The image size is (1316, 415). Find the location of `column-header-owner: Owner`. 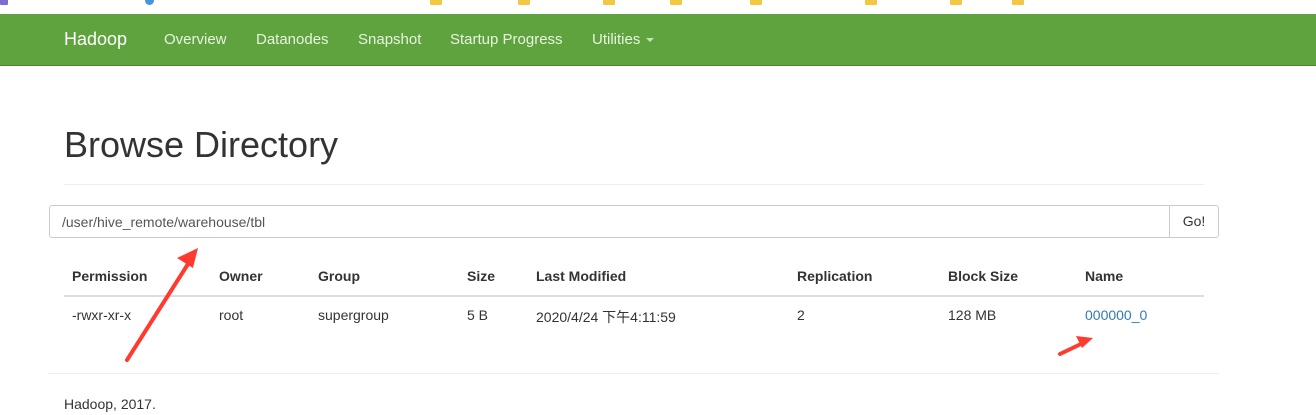

column-header-owner: Owner is located at coordinates (241, 276).